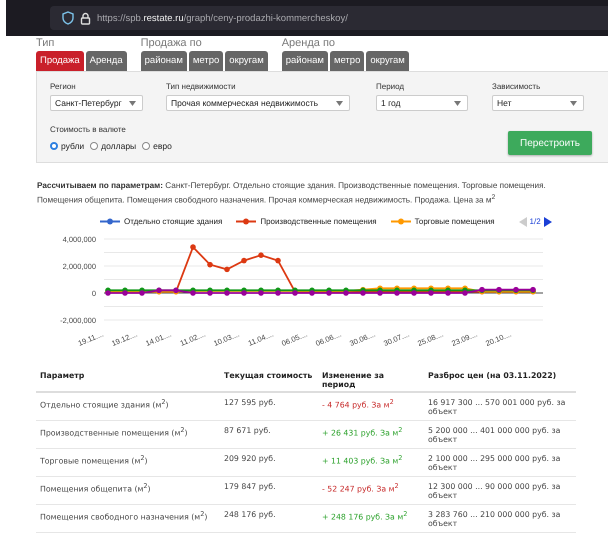 This screenshot has height=538, width=608. Describe the element at coordinates (96, 103) in the screenshot. I see `dropdown: Санкт-Петербург` at that location.